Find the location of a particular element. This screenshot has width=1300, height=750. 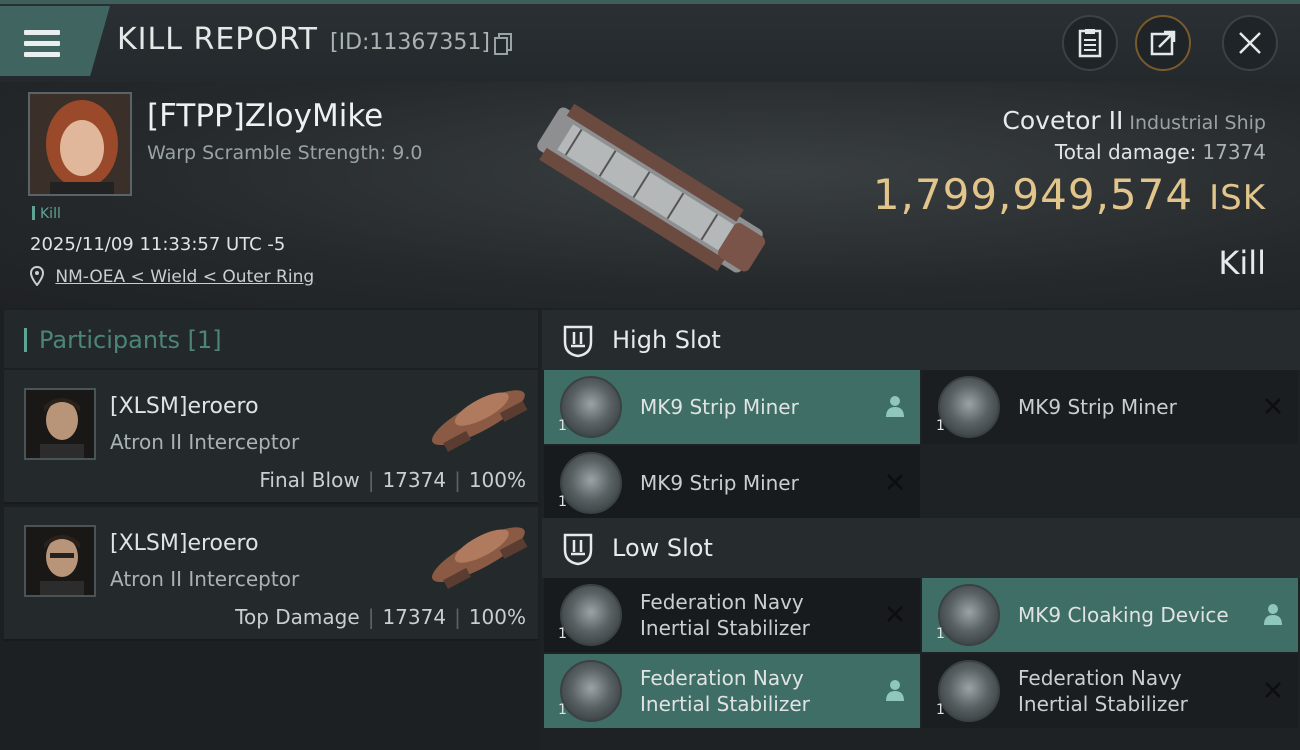

kill-status: Kill is located at coordinates (1242, 263).